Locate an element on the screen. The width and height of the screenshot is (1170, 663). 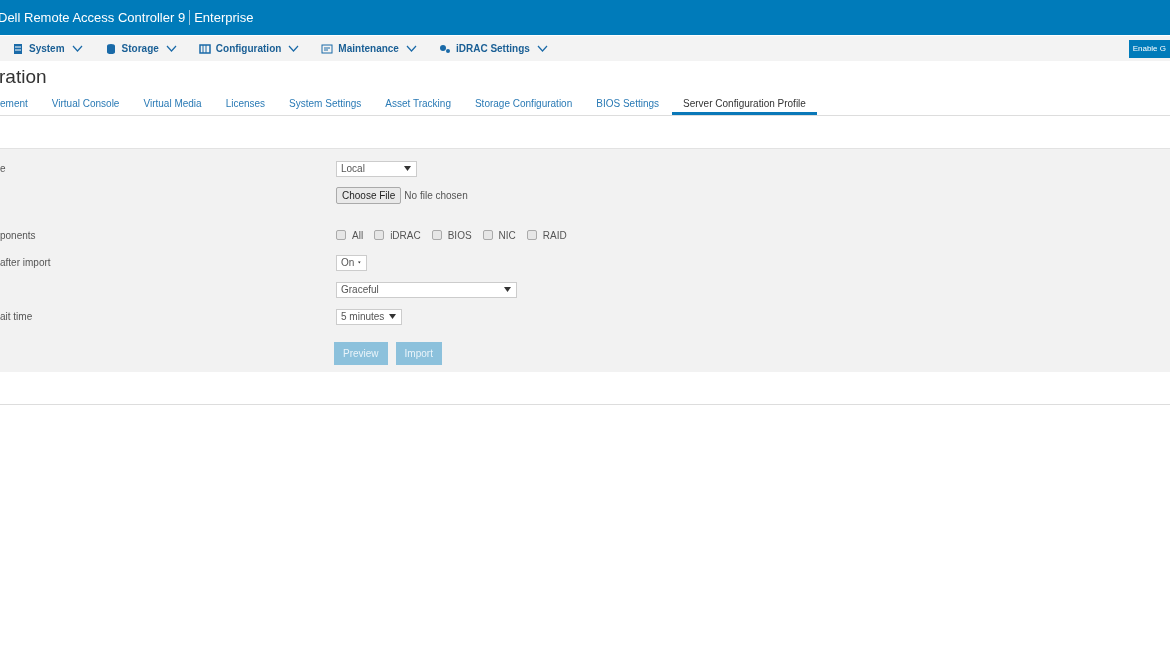
checkbox-label: NIC is located at coordinates (507, 235).